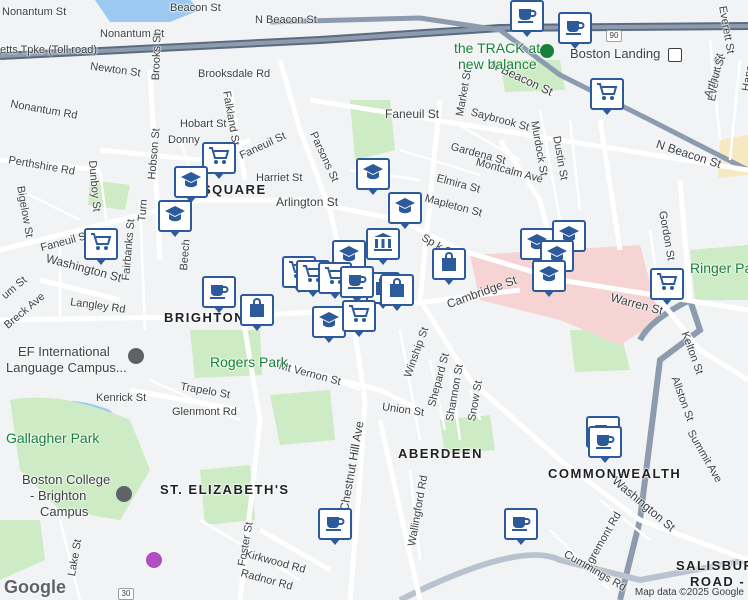 This screenshot has width=748, height=600. I want to click on area-label: ST. ELIZABETH'S, so click(225, 489).